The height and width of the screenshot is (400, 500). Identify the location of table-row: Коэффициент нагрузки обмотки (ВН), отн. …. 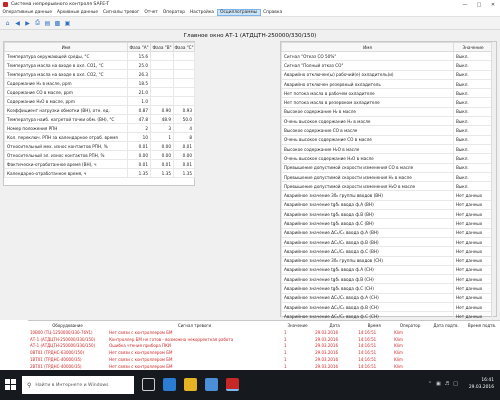
(99, 110).